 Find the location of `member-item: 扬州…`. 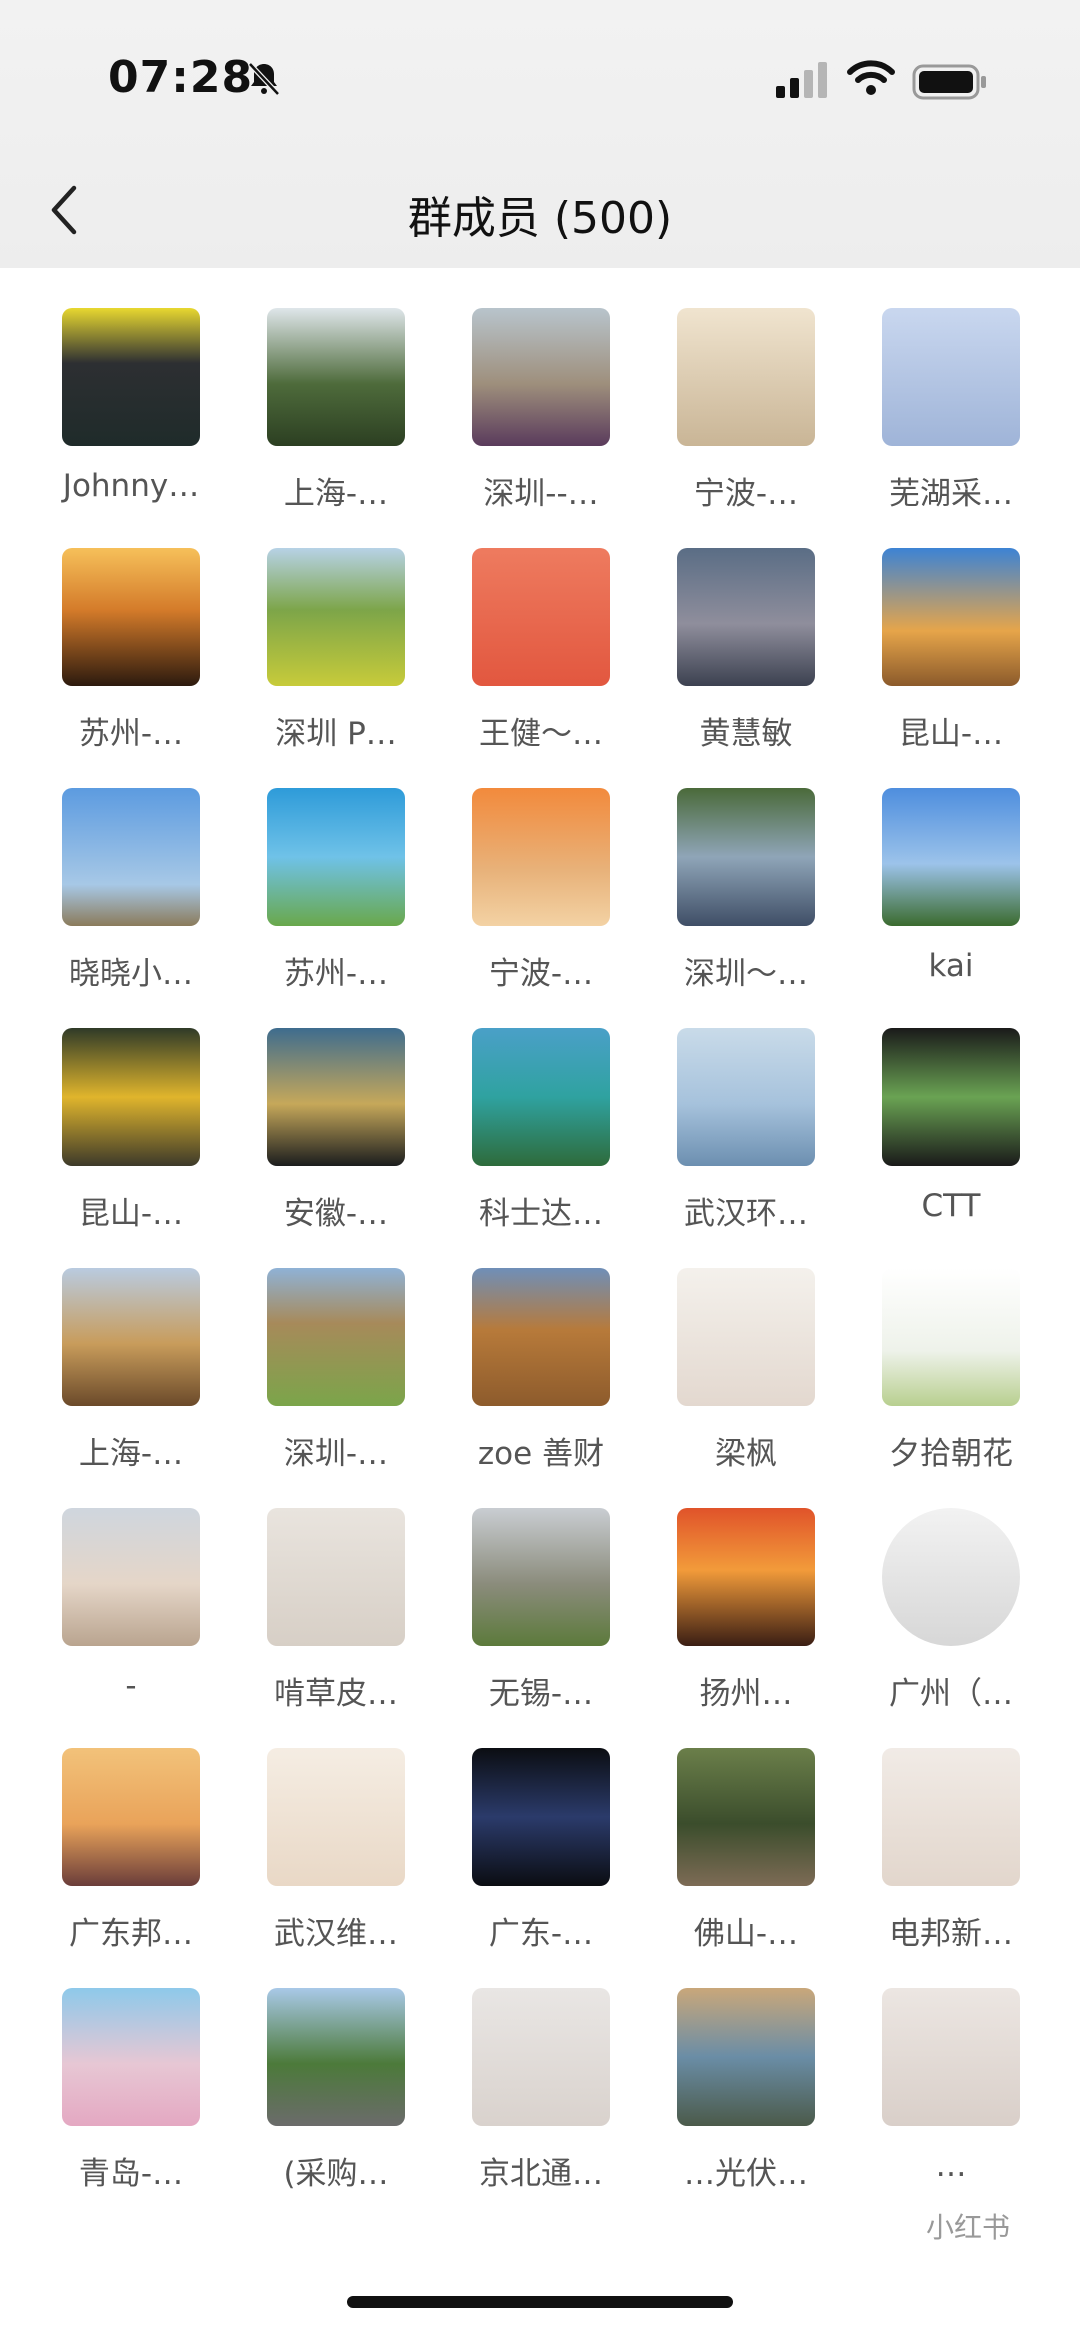

member-item: 扬州… is located at coordinates (746, 1628).